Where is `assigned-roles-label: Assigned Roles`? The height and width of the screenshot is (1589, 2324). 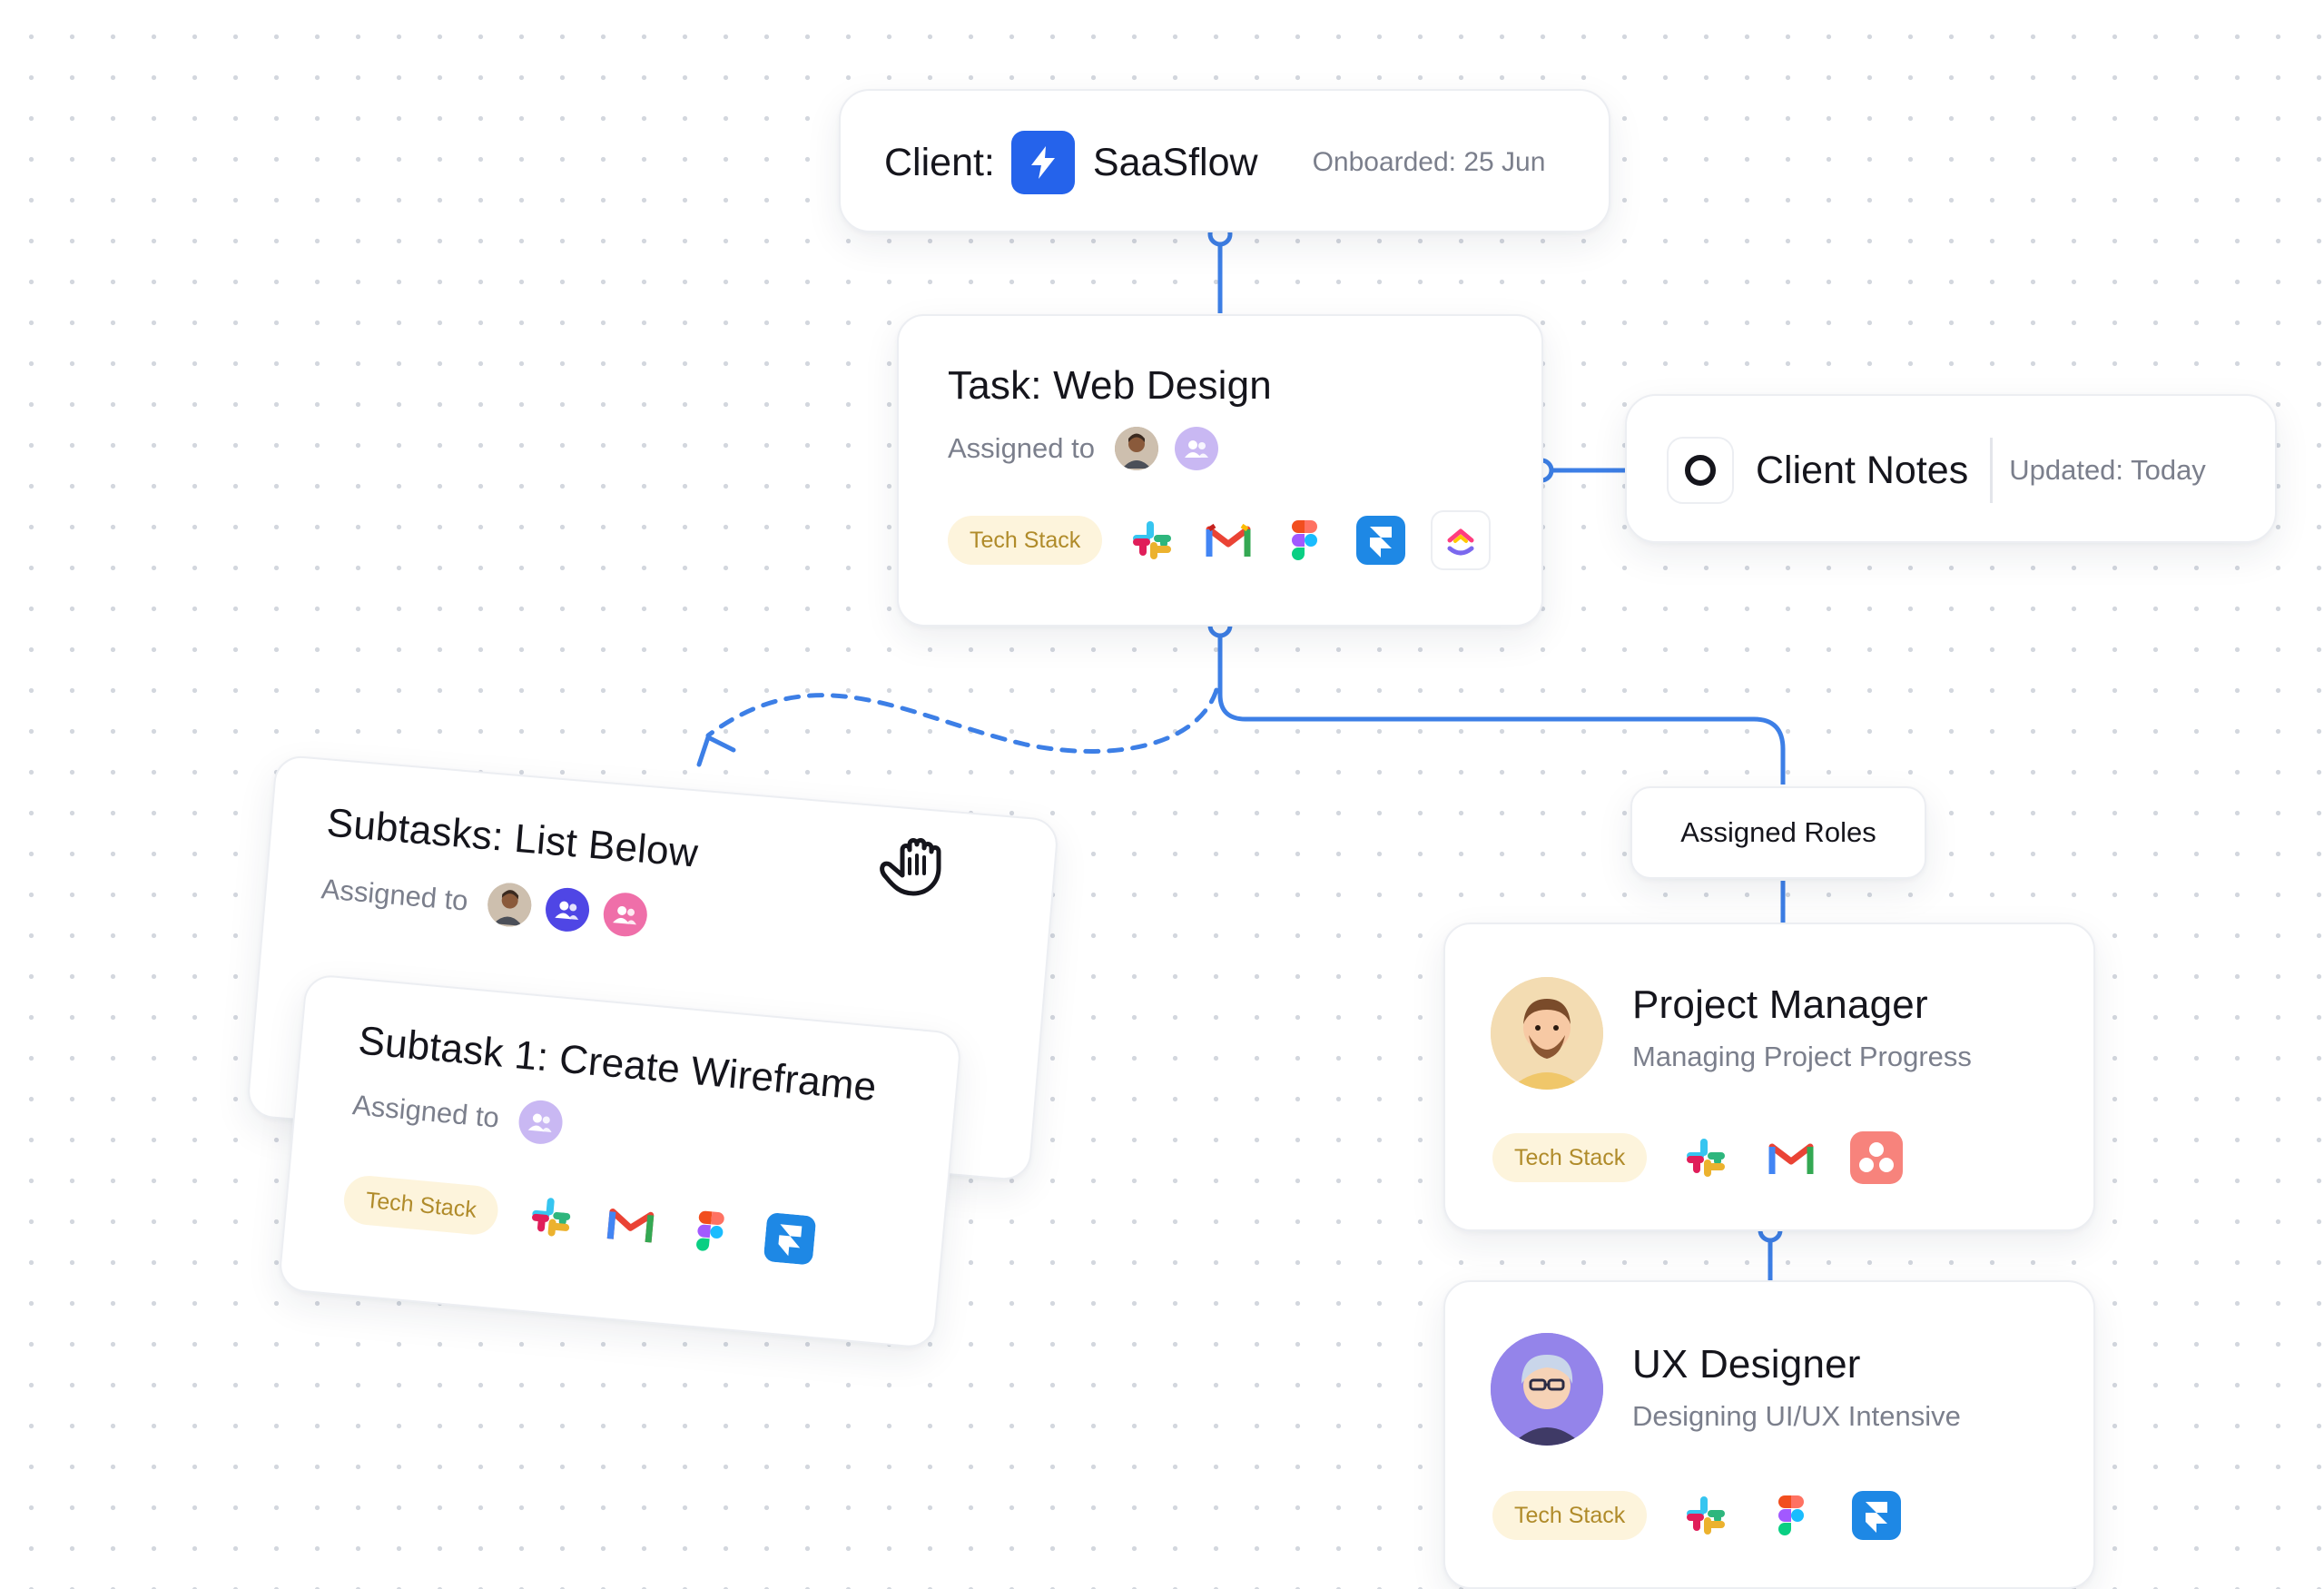 assigned-roles-label: Assigned Roles is located at coordinates (1778, 832).